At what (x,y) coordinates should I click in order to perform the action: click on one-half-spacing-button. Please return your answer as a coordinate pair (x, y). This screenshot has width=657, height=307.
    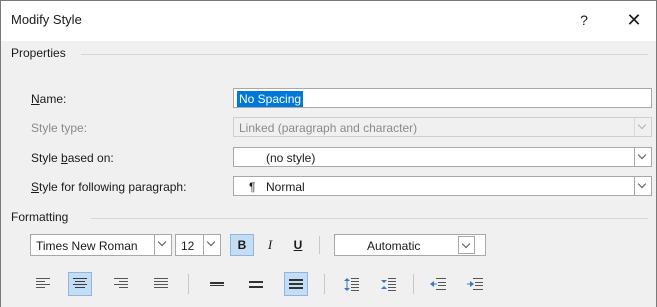
    Looking at the image, I should click on (256, 284).